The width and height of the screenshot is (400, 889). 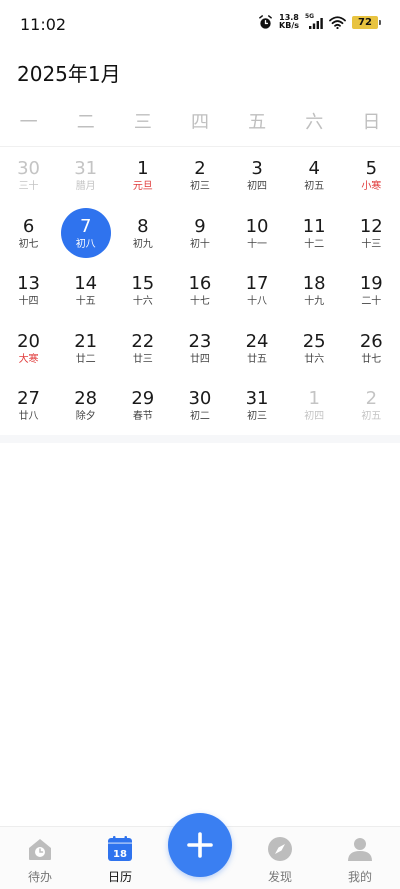 I want to click on day-number: 1, so click(x=314, y=398).